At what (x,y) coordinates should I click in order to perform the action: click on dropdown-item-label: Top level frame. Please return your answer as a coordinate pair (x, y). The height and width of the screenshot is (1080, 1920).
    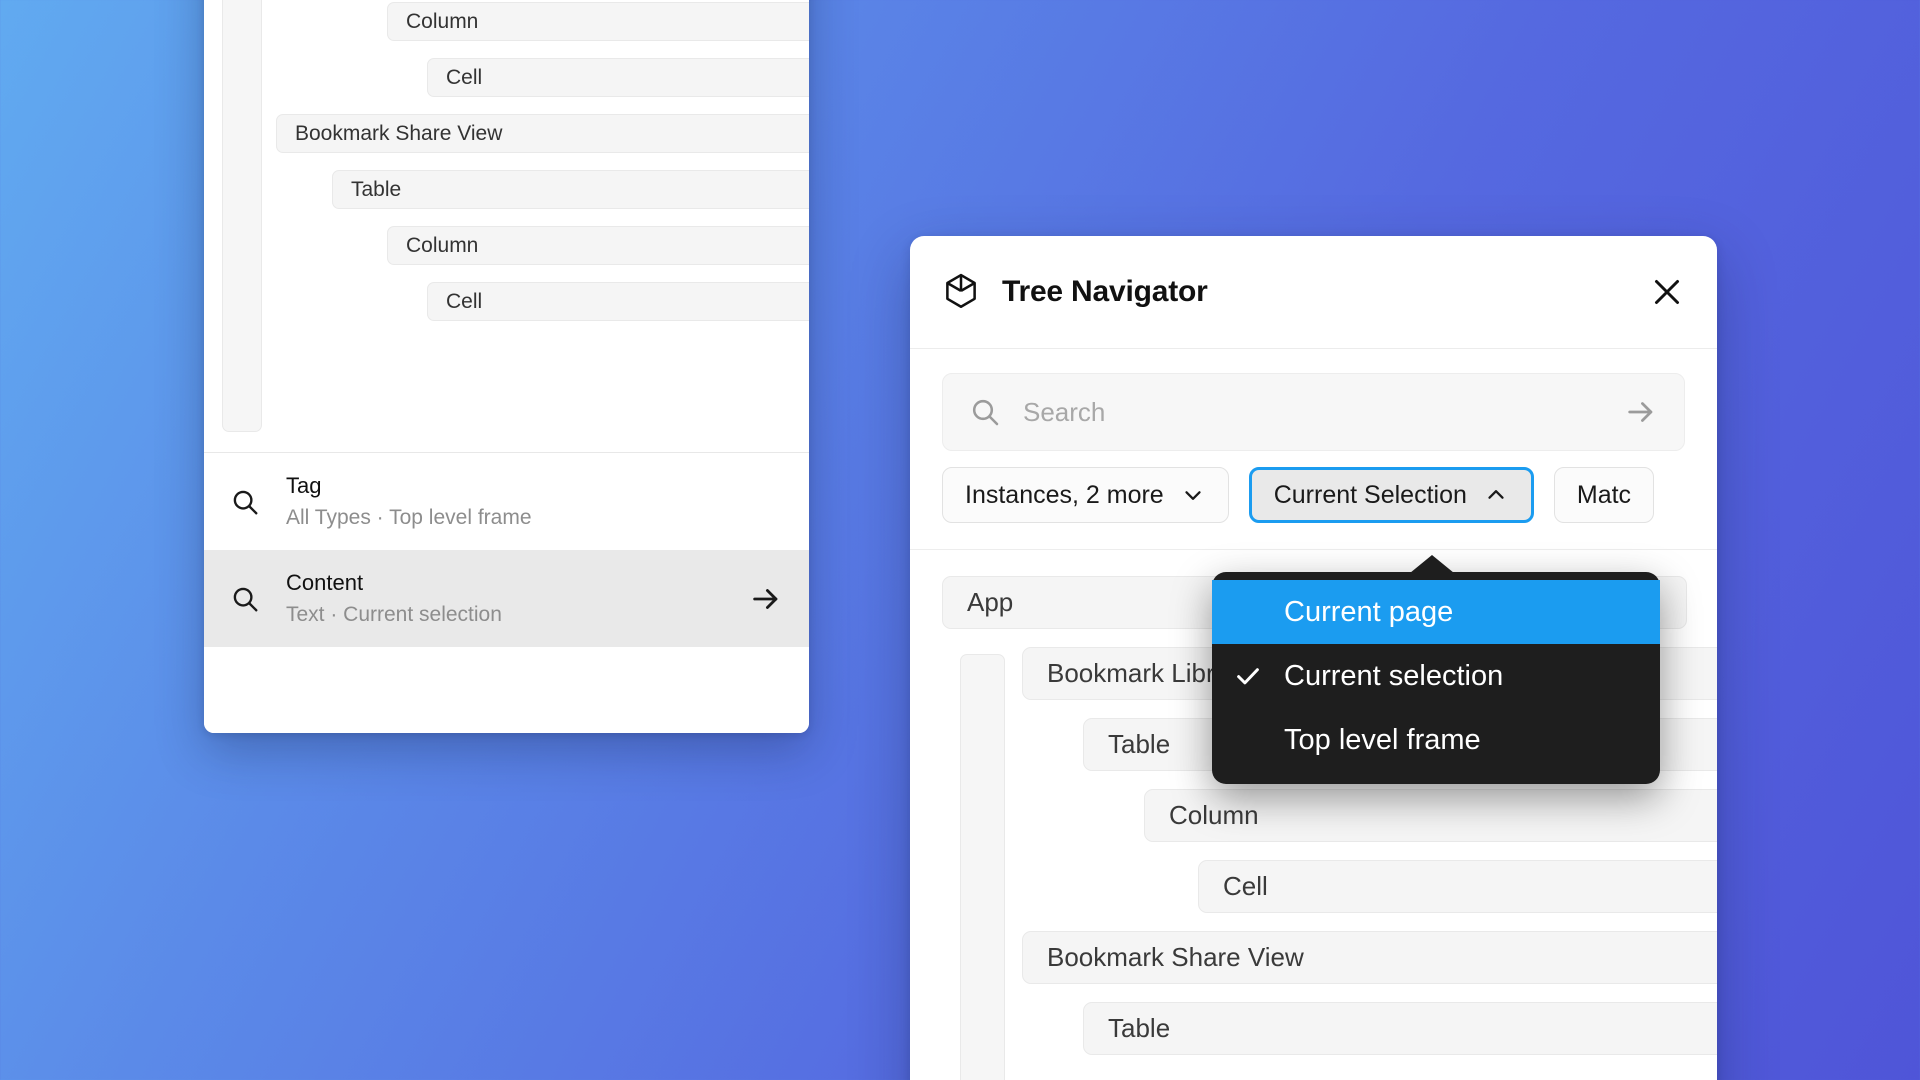
    Looking at the image, I should click on (1382, 739).